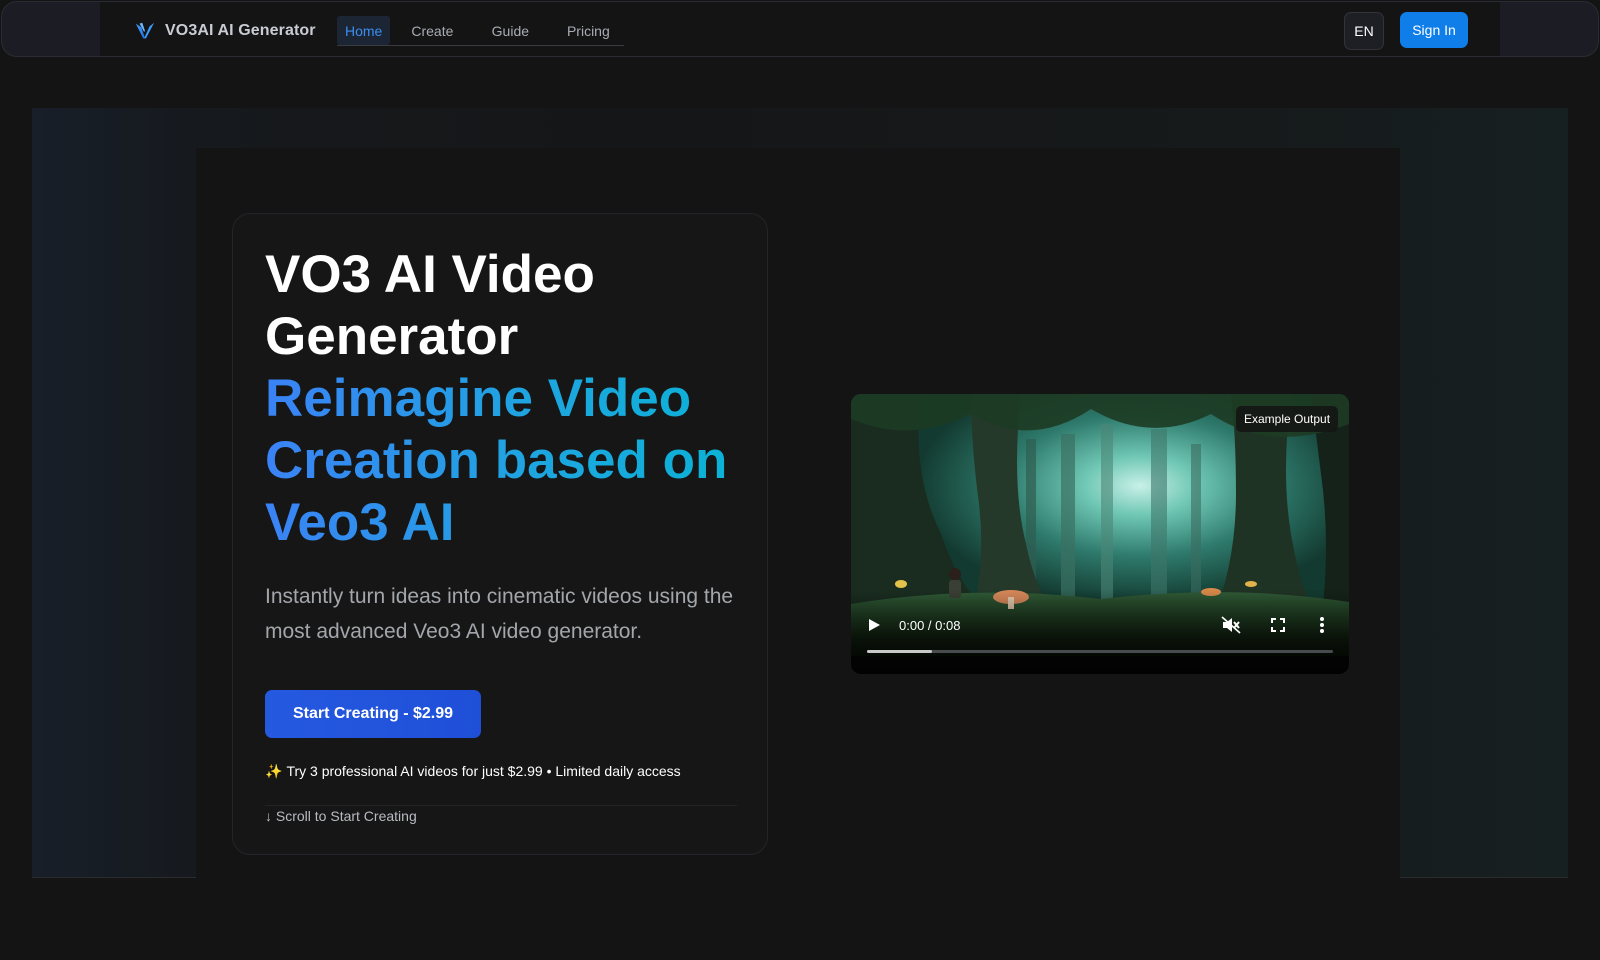 The height and width of the screenshot is (960, 1600). Describe the element at coordinates (1100, 651) in the screenshot. I see `video-progress-bar` at that location.